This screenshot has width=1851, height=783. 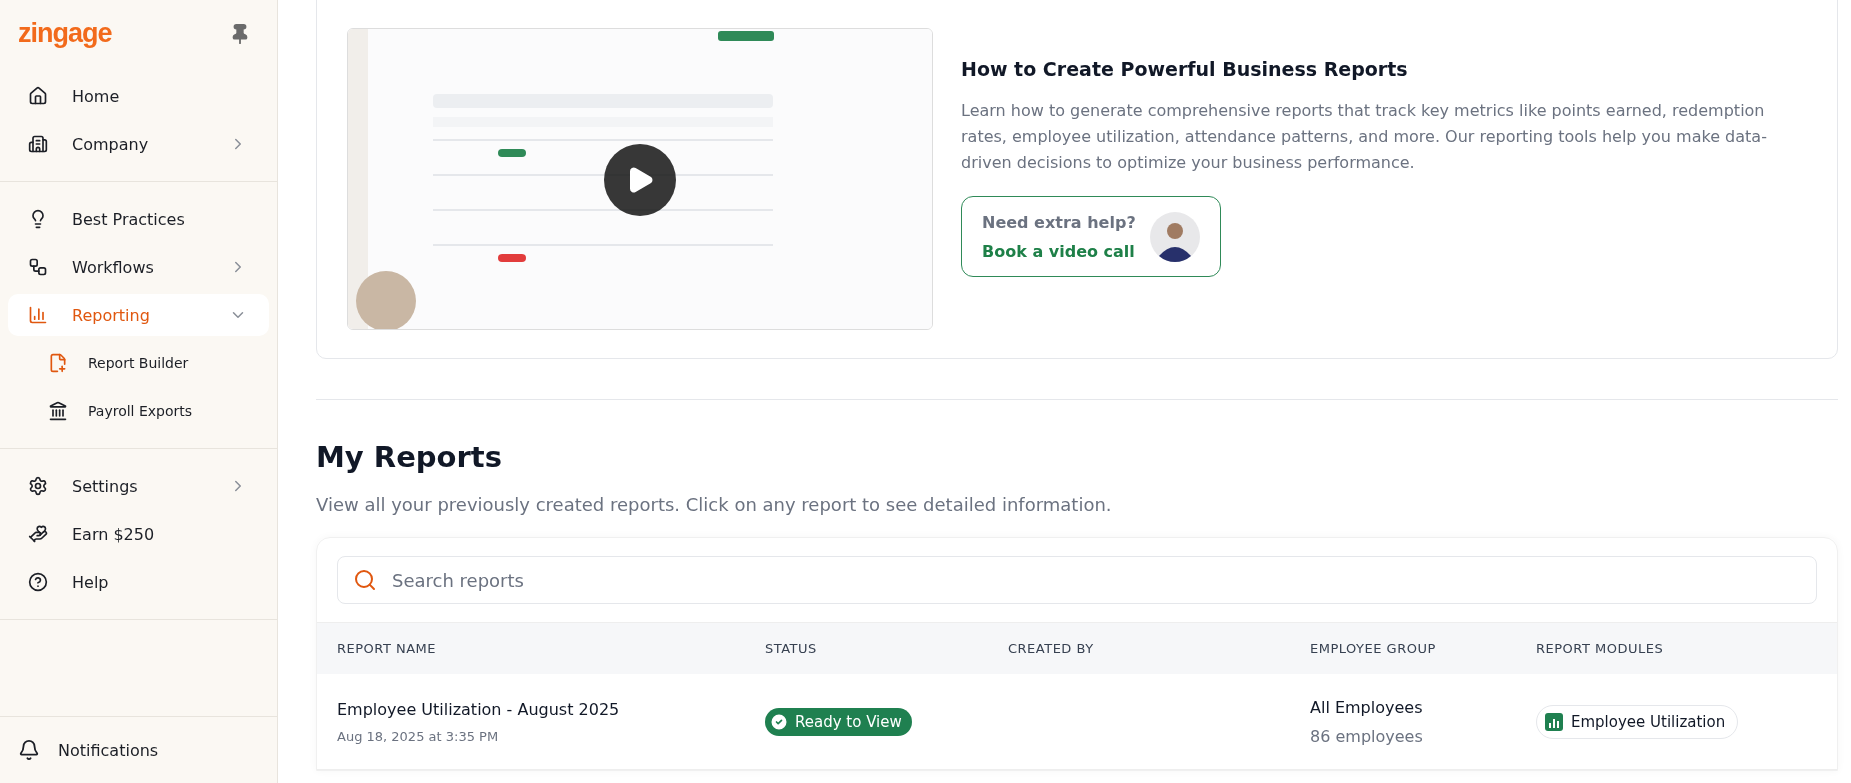 What do you see at coordinates (1554, 721) in the screenshot?
I see `chart-icon` at bounding box center [1554, 721].